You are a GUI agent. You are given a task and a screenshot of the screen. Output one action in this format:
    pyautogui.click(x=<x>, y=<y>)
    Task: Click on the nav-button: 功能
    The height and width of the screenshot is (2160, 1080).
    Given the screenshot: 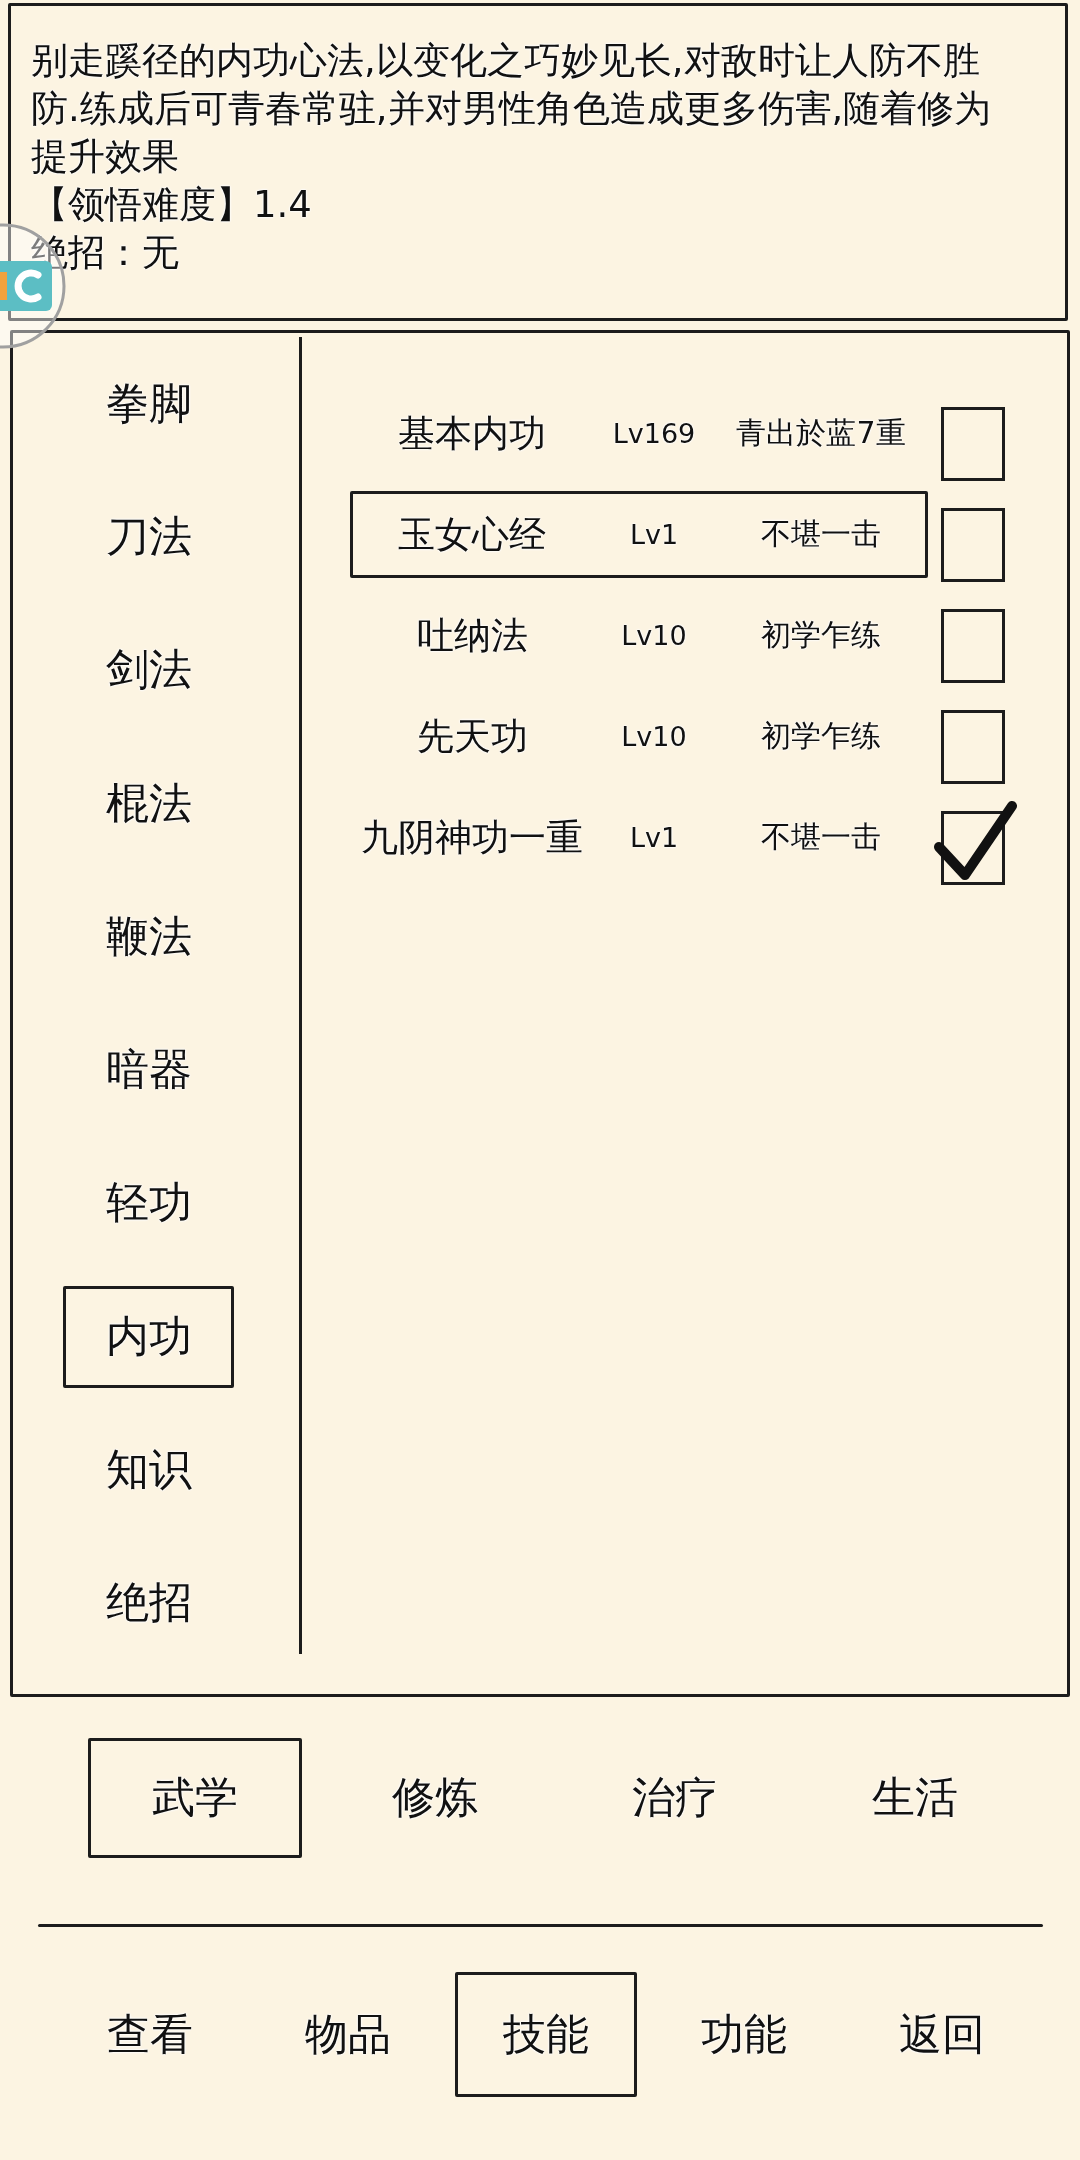 What is the action you would take?
    pyautogui.click(x=744, y=2034)
    